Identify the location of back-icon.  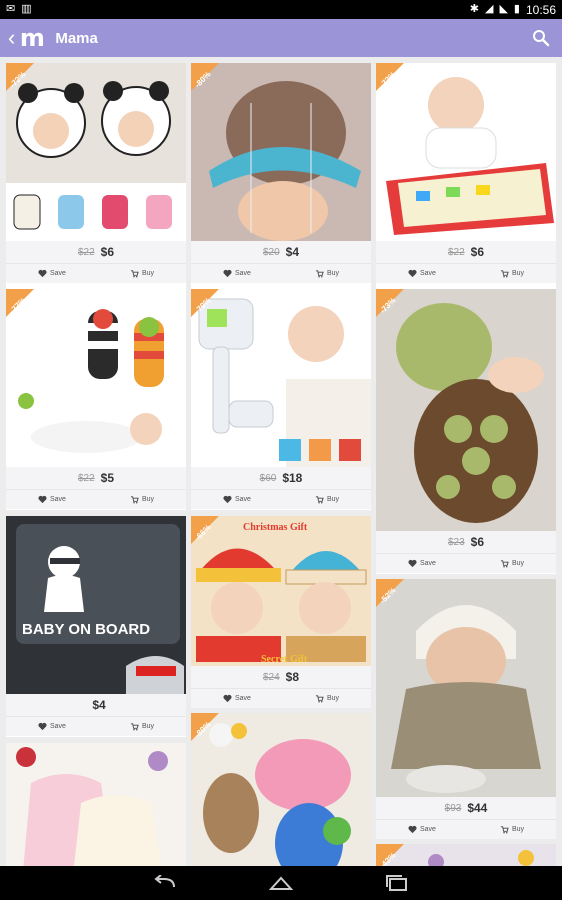
(164, 881).